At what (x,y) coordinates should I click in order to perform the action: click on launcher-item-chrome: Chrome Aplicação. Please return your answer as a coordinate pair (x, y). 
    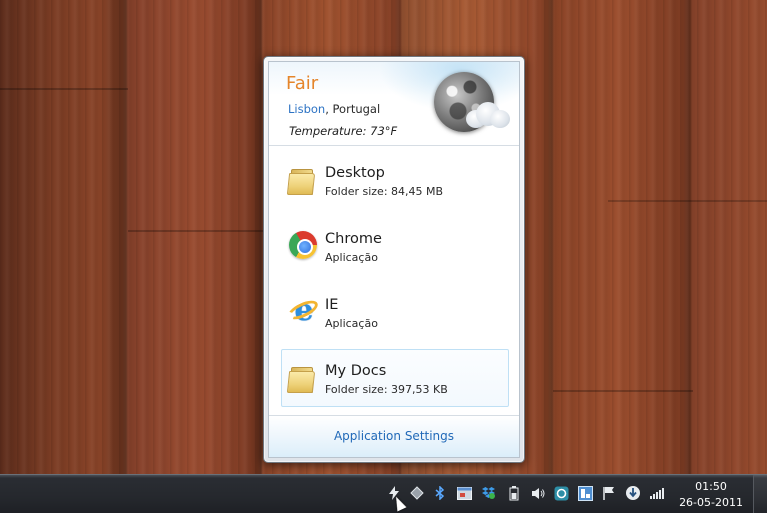
    Looking at the image, I should click on (395, 246).